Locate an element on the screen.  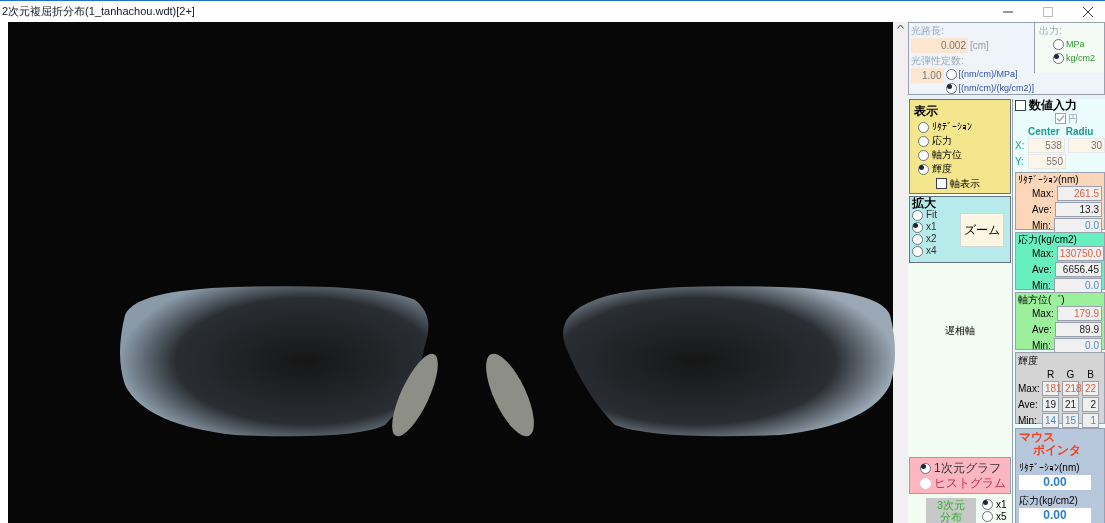
value-field: 181 is located at coordinates (1050, 388).